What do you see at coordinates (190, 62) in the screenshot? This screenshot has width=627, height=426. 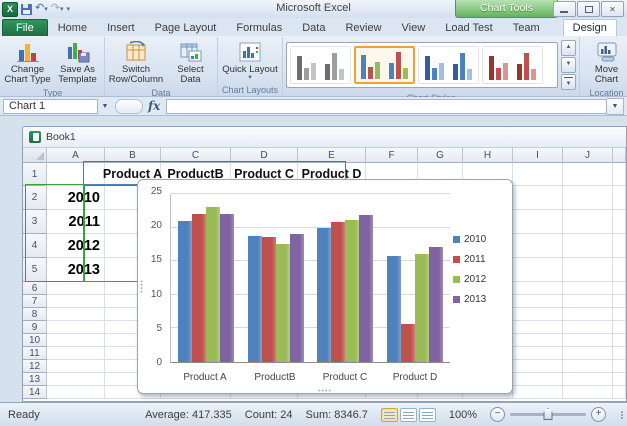 I see `select-data-button: Select Data` at bounding box center [190, 62].